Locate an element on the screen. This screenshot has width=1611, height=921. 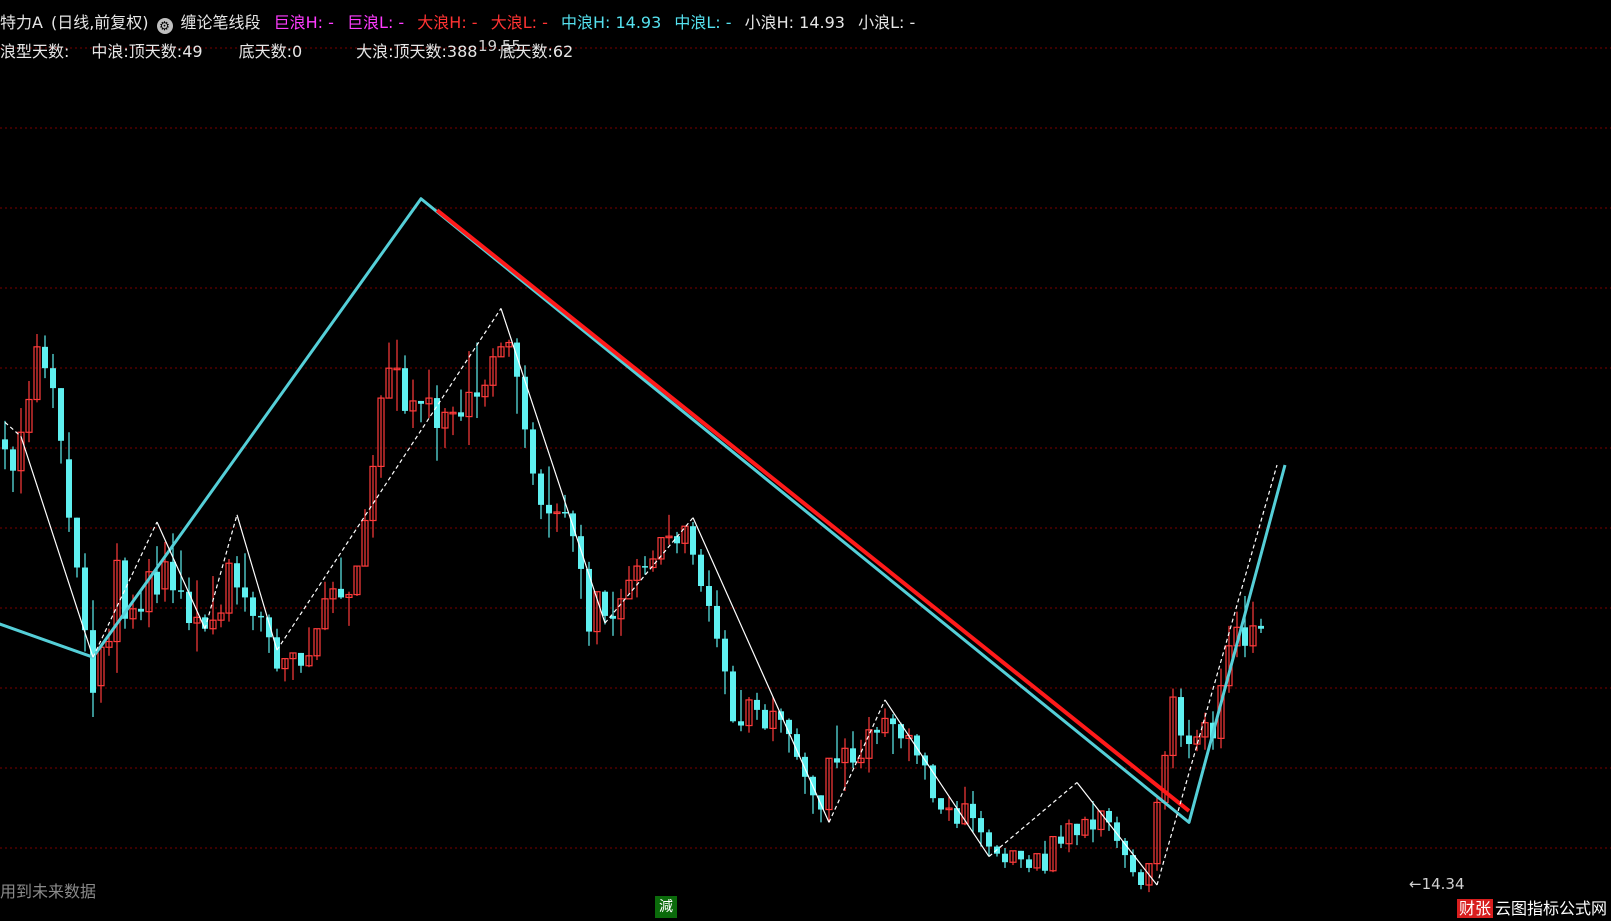
zhong-wave-high: 中浪H: 14.93 is located at coordinates (611, 22).